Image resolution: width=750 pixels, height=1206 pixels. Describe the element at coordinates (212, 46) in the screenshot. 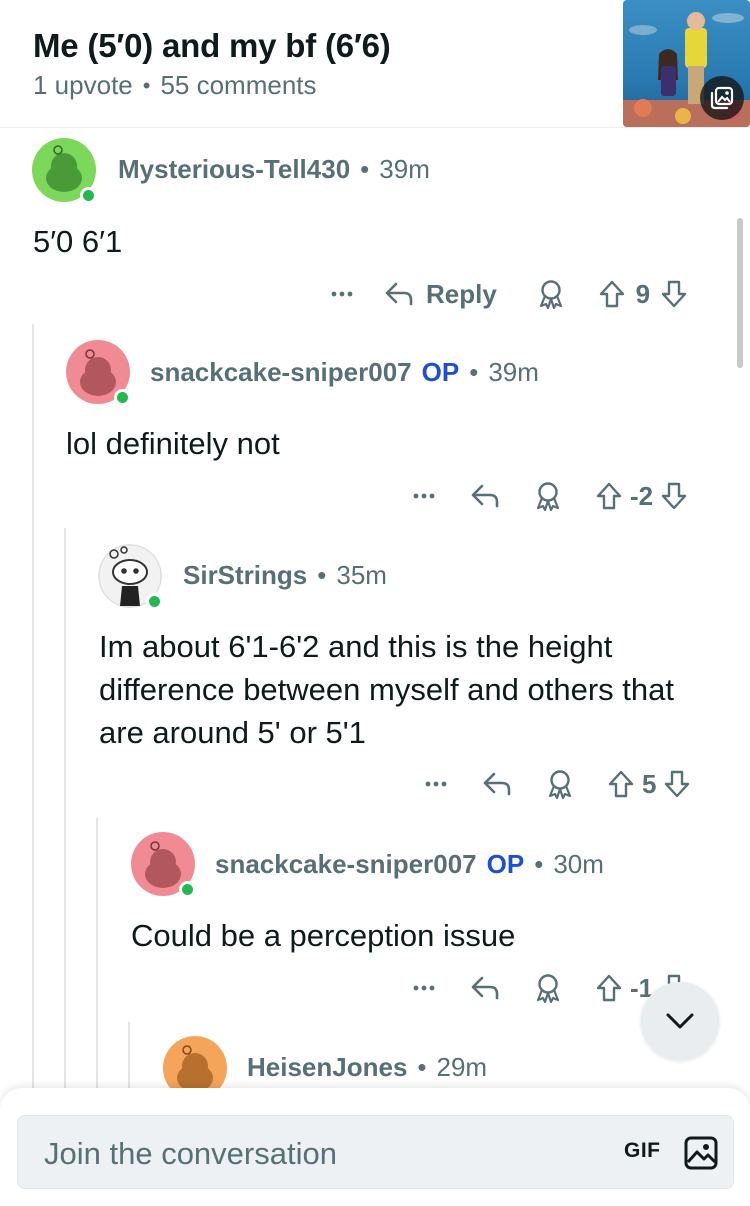

I see `post-title: Me (5′0) and my bf (6′6)` at that location.